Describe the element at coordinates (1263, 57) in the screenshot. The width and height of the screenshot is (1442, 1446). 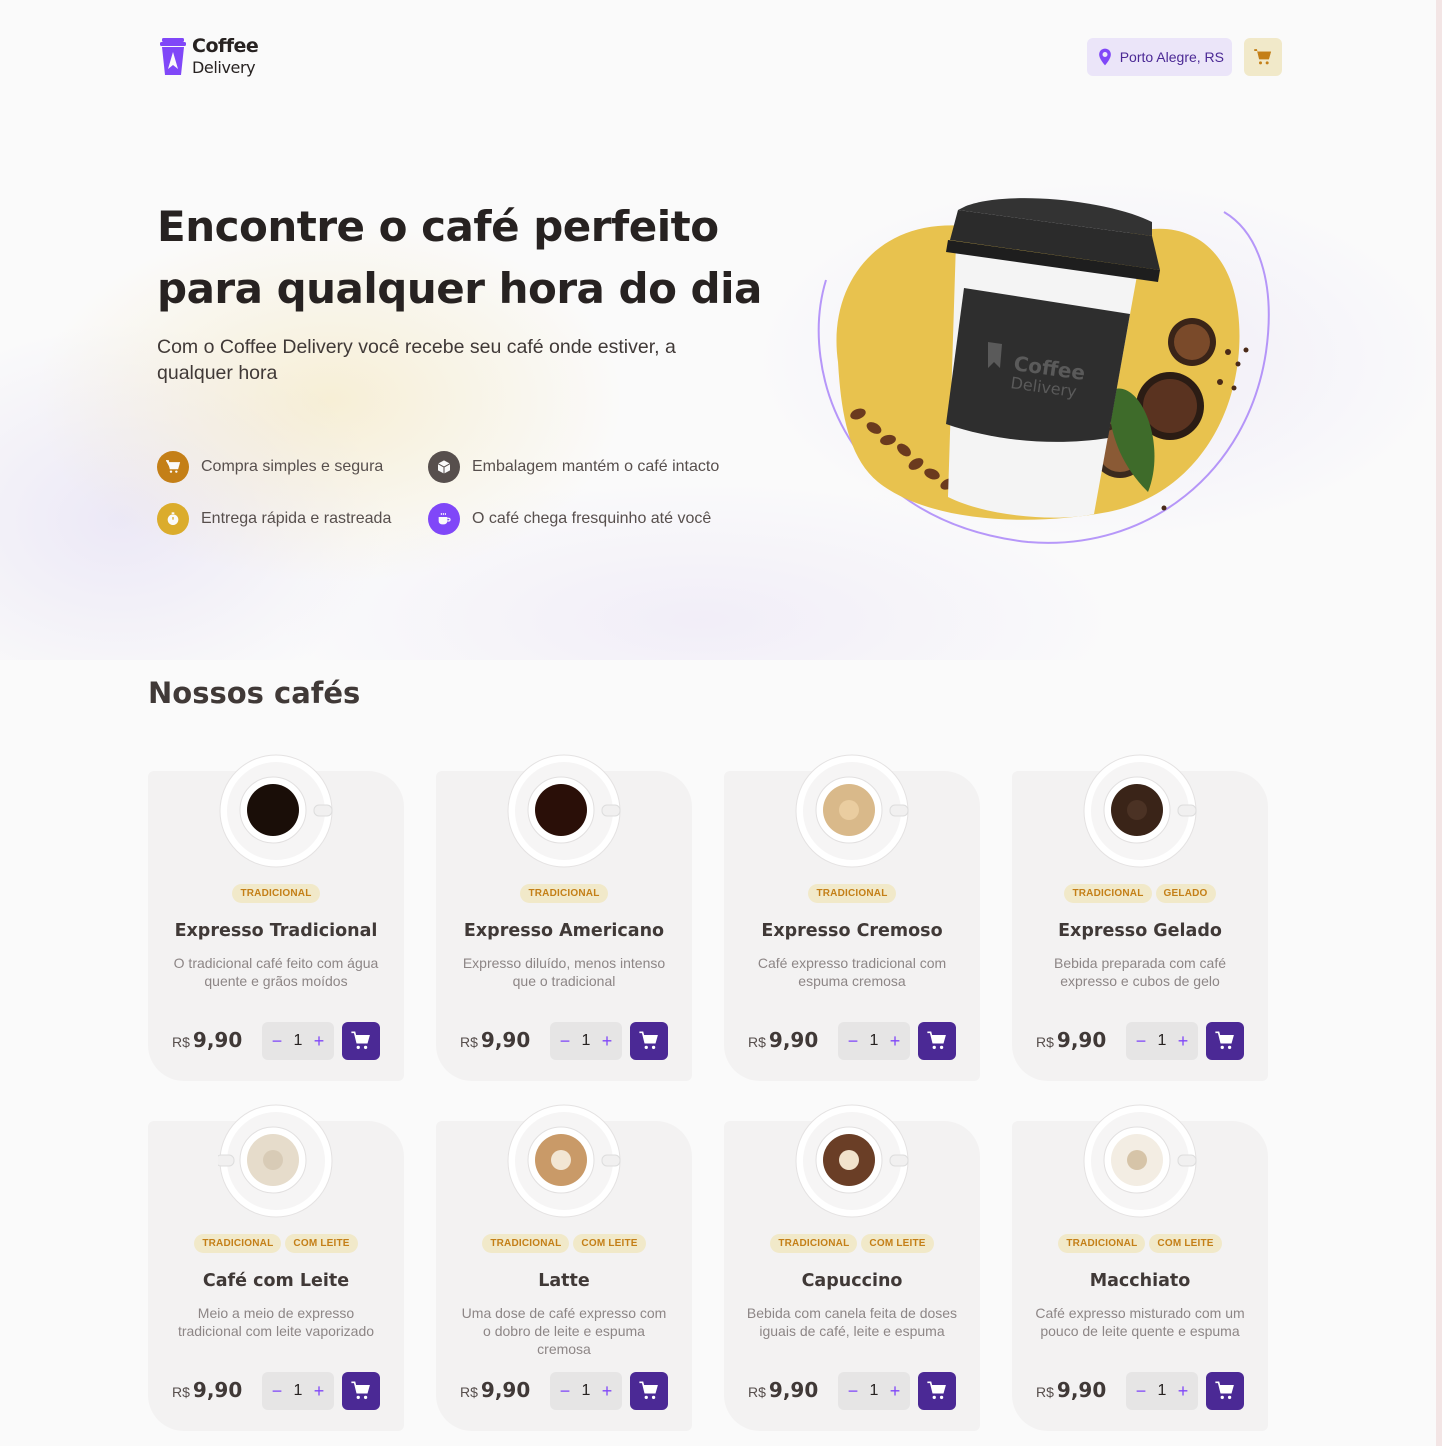
I see `header-cart-button` at that location.